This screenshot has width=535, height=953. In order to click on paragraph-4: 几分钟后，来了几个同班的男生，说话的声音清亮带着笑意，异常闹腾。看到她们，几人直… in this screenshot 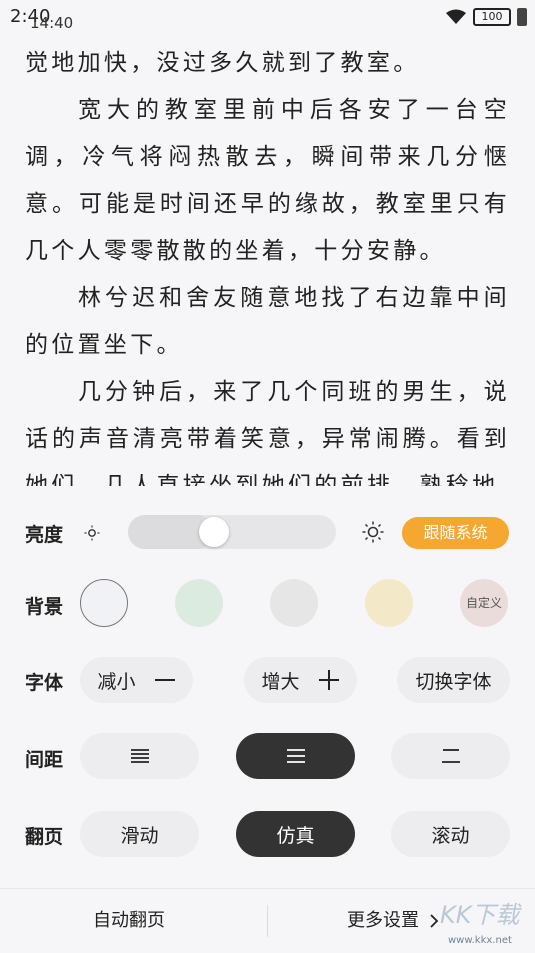, I will do `click(267, 432)`.